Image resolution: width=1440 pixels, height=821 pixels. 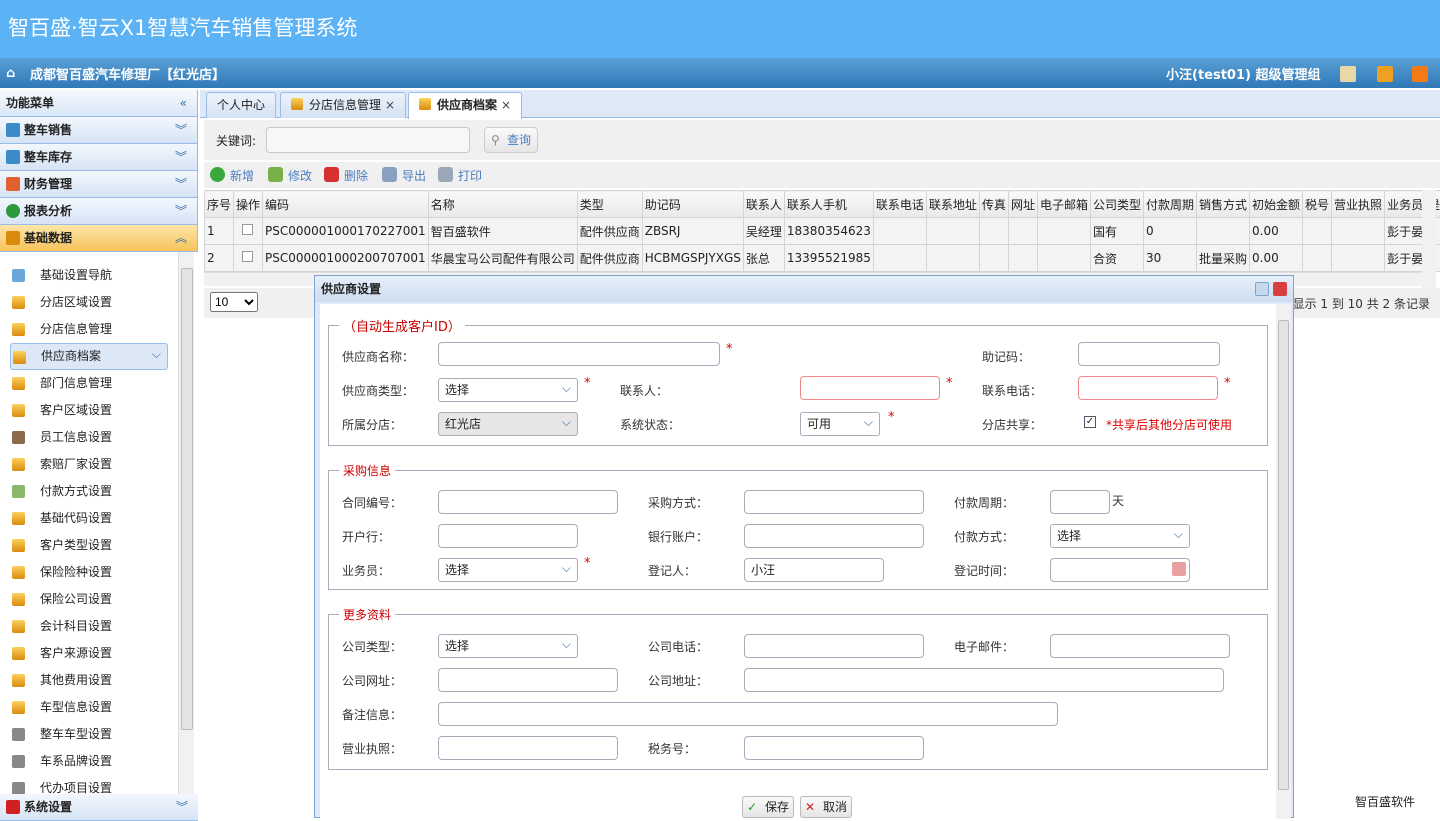 I want to click on sidebar-item: 分店区域设置, so click(x=89, y=302).